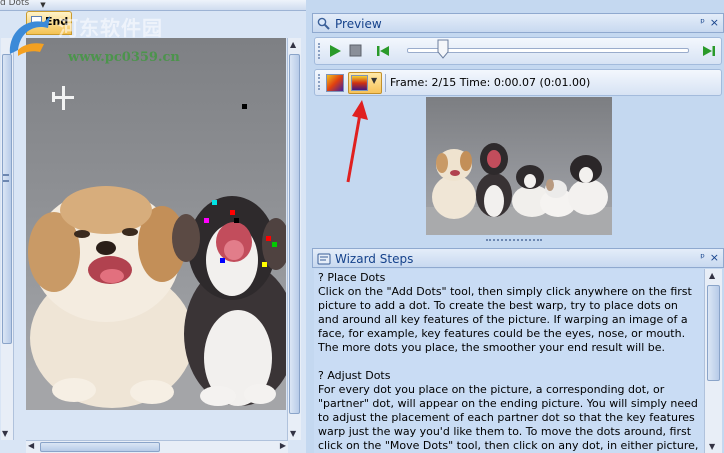 This screenshot has height=453, width=724. Describe the element at coordinates (359, 83) in the screenshot. I see `gradient-swatch-icon` at that location.